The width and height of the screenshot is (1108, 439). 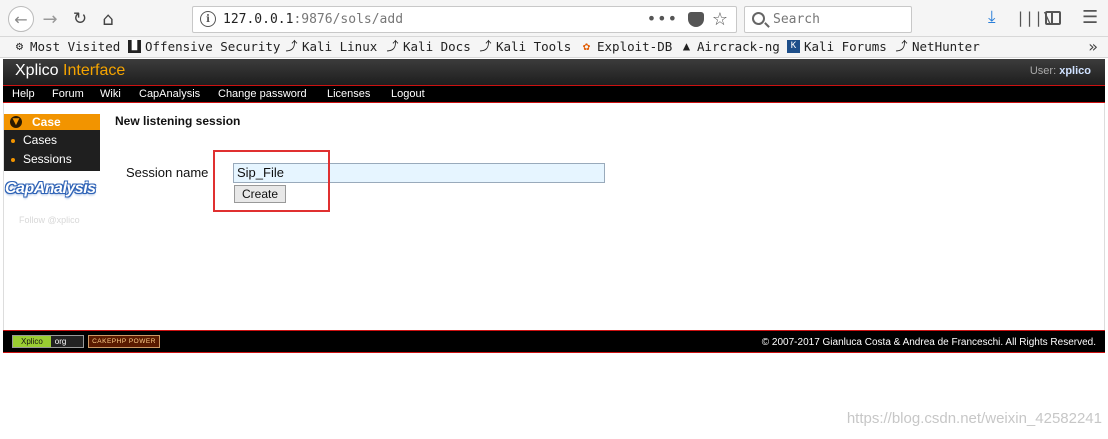 What do you see at coordinates (46, 122) in the screenshot?
I see `sidebar-section-label: Case` at bounding box center [46, 122].